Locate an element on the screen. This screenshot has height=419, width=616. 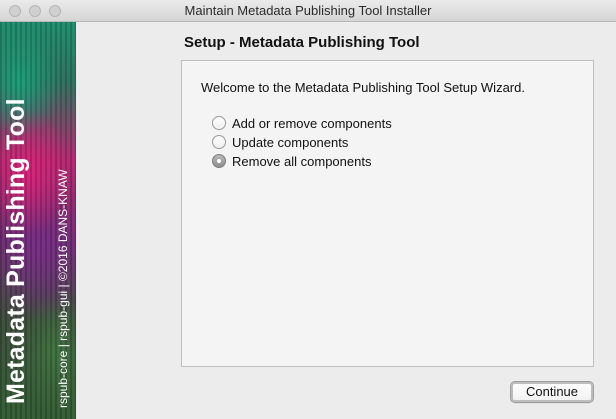
page-title: Setup - Metadata Publishing Tool is located at coordinates (302, 42).